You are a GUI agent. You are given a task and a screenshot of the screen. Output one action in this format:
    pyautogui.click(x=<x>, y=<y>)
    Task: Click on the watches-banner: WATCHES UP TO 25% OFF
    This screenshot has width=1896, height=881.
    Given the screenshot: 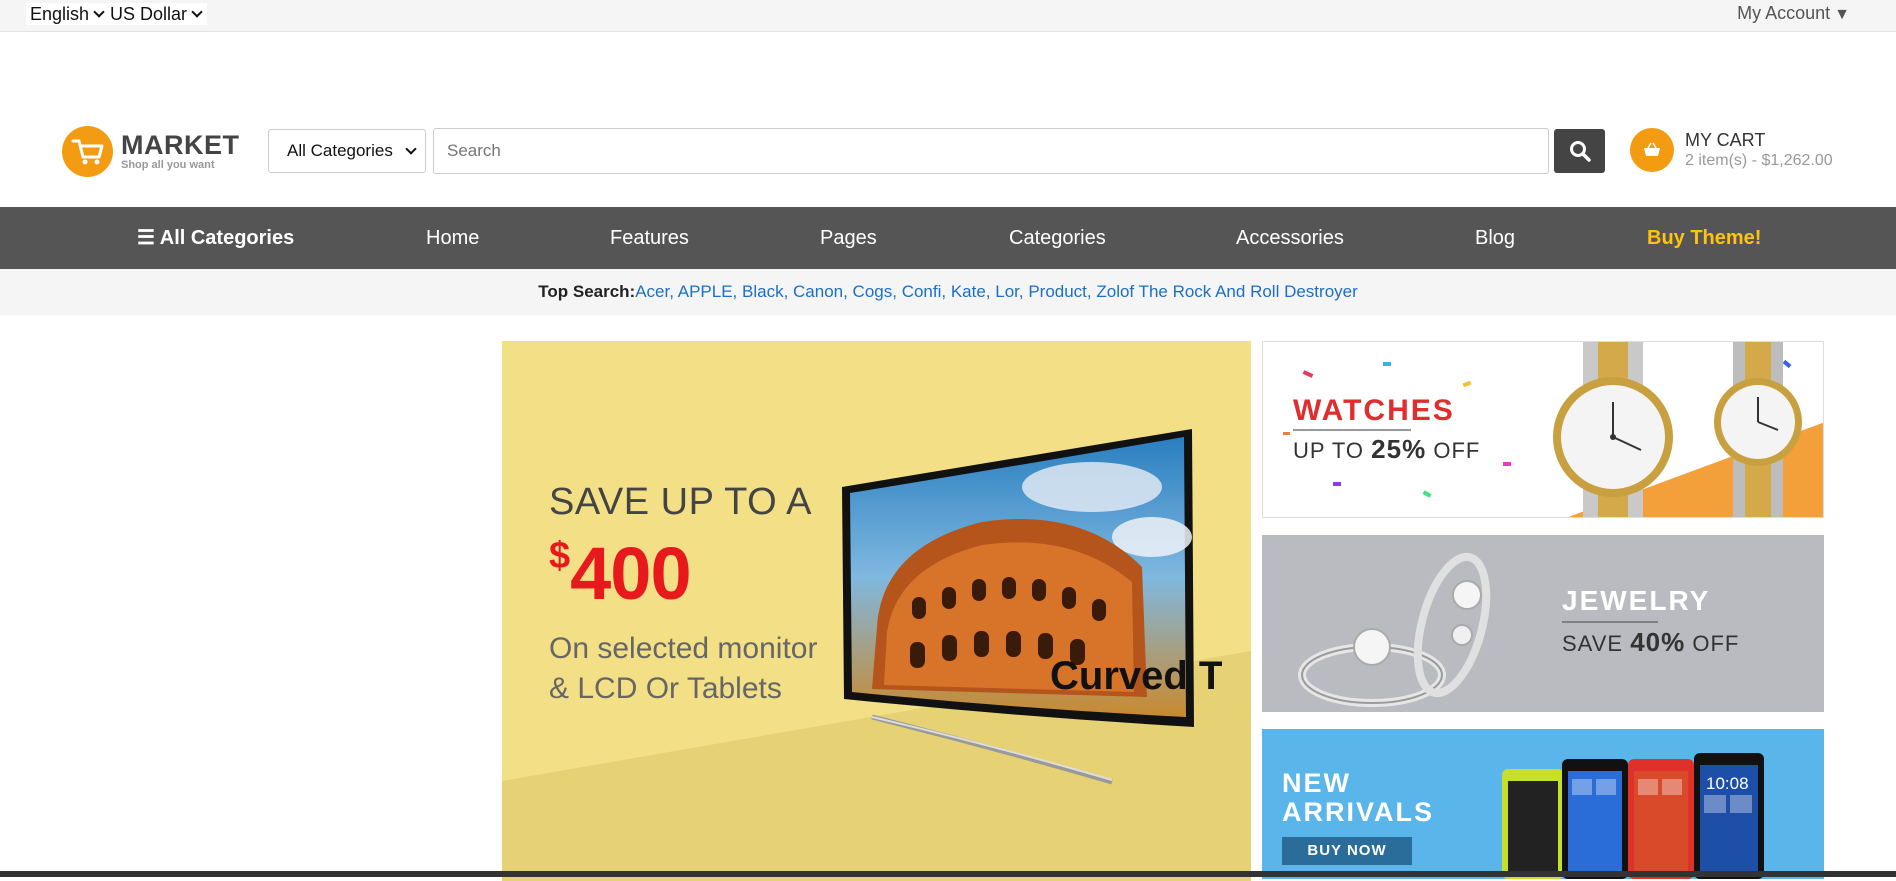 What is the action you would take?
    pyautogui.click(x=1543, y=429)
    